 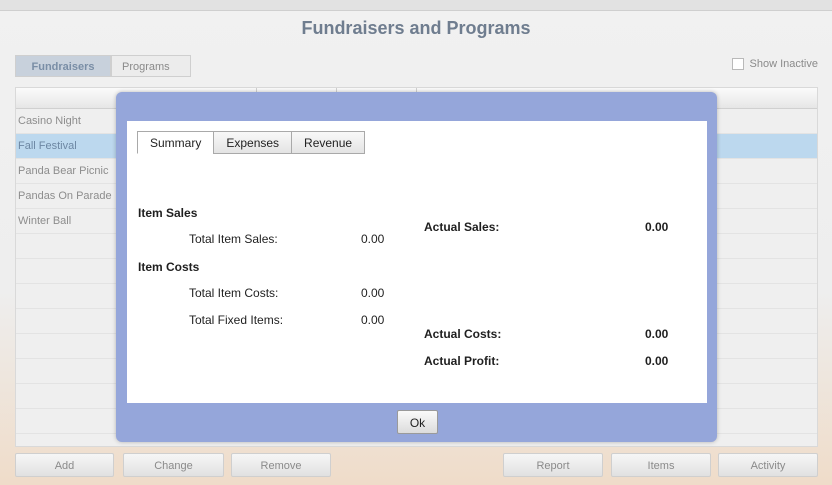 What do you see at coordinates (462, 361) in the screenshot?
I see `actual-profit-label: Actual Profit:` at bounding box center [462, 361].